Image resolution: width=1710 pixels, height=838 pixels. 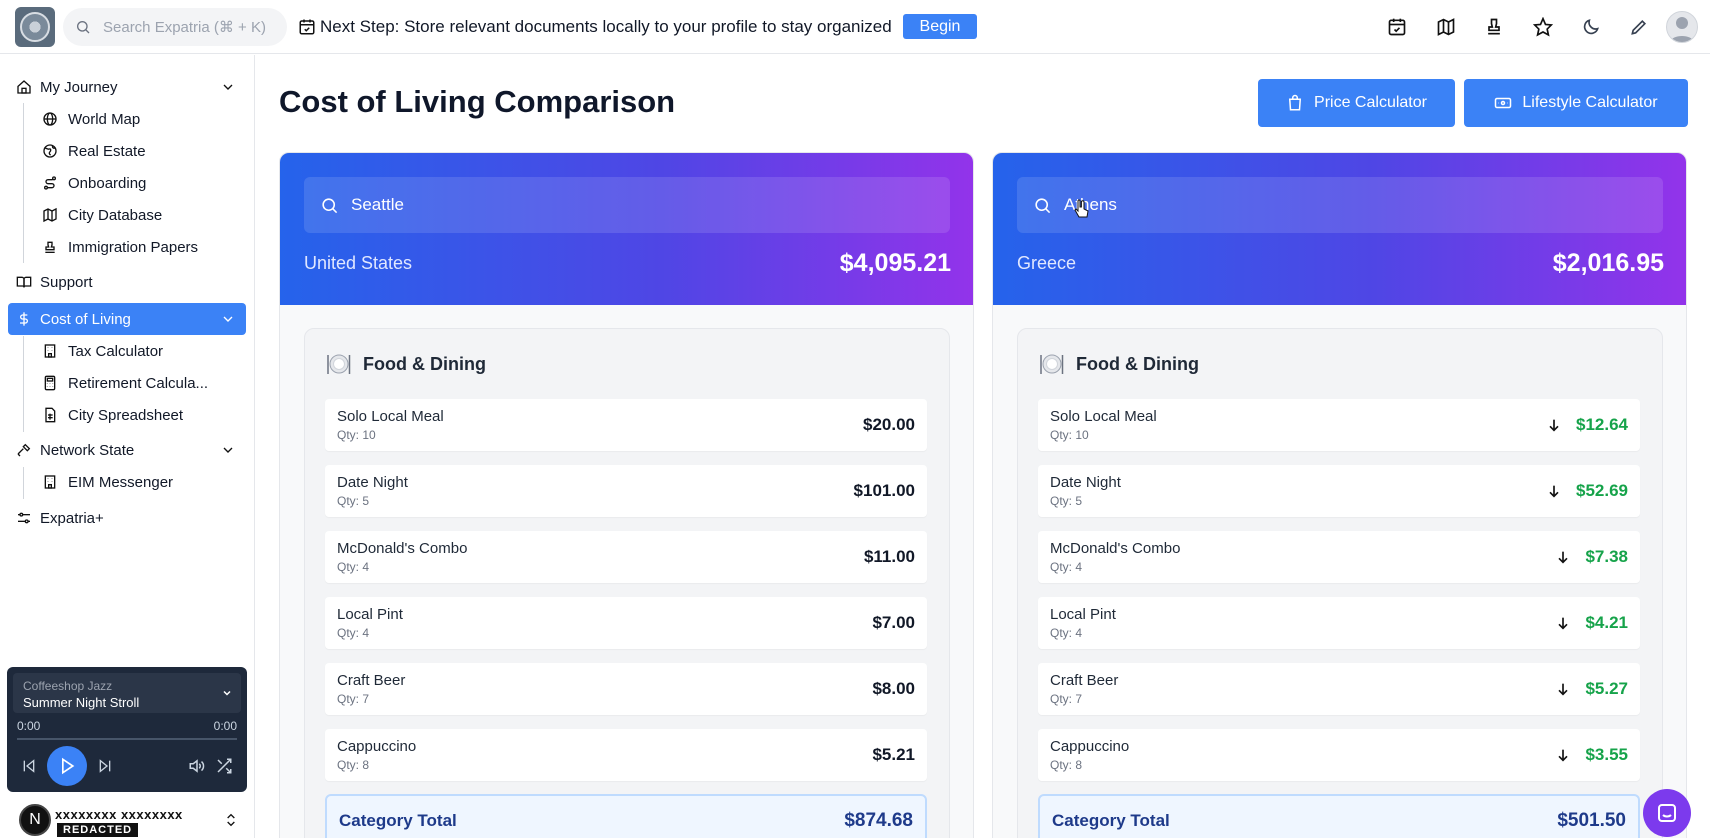 What do you see at coordinates (29, 766) in the screenshot?
I see `skip-back-icon` at bounding box center [29, 766].